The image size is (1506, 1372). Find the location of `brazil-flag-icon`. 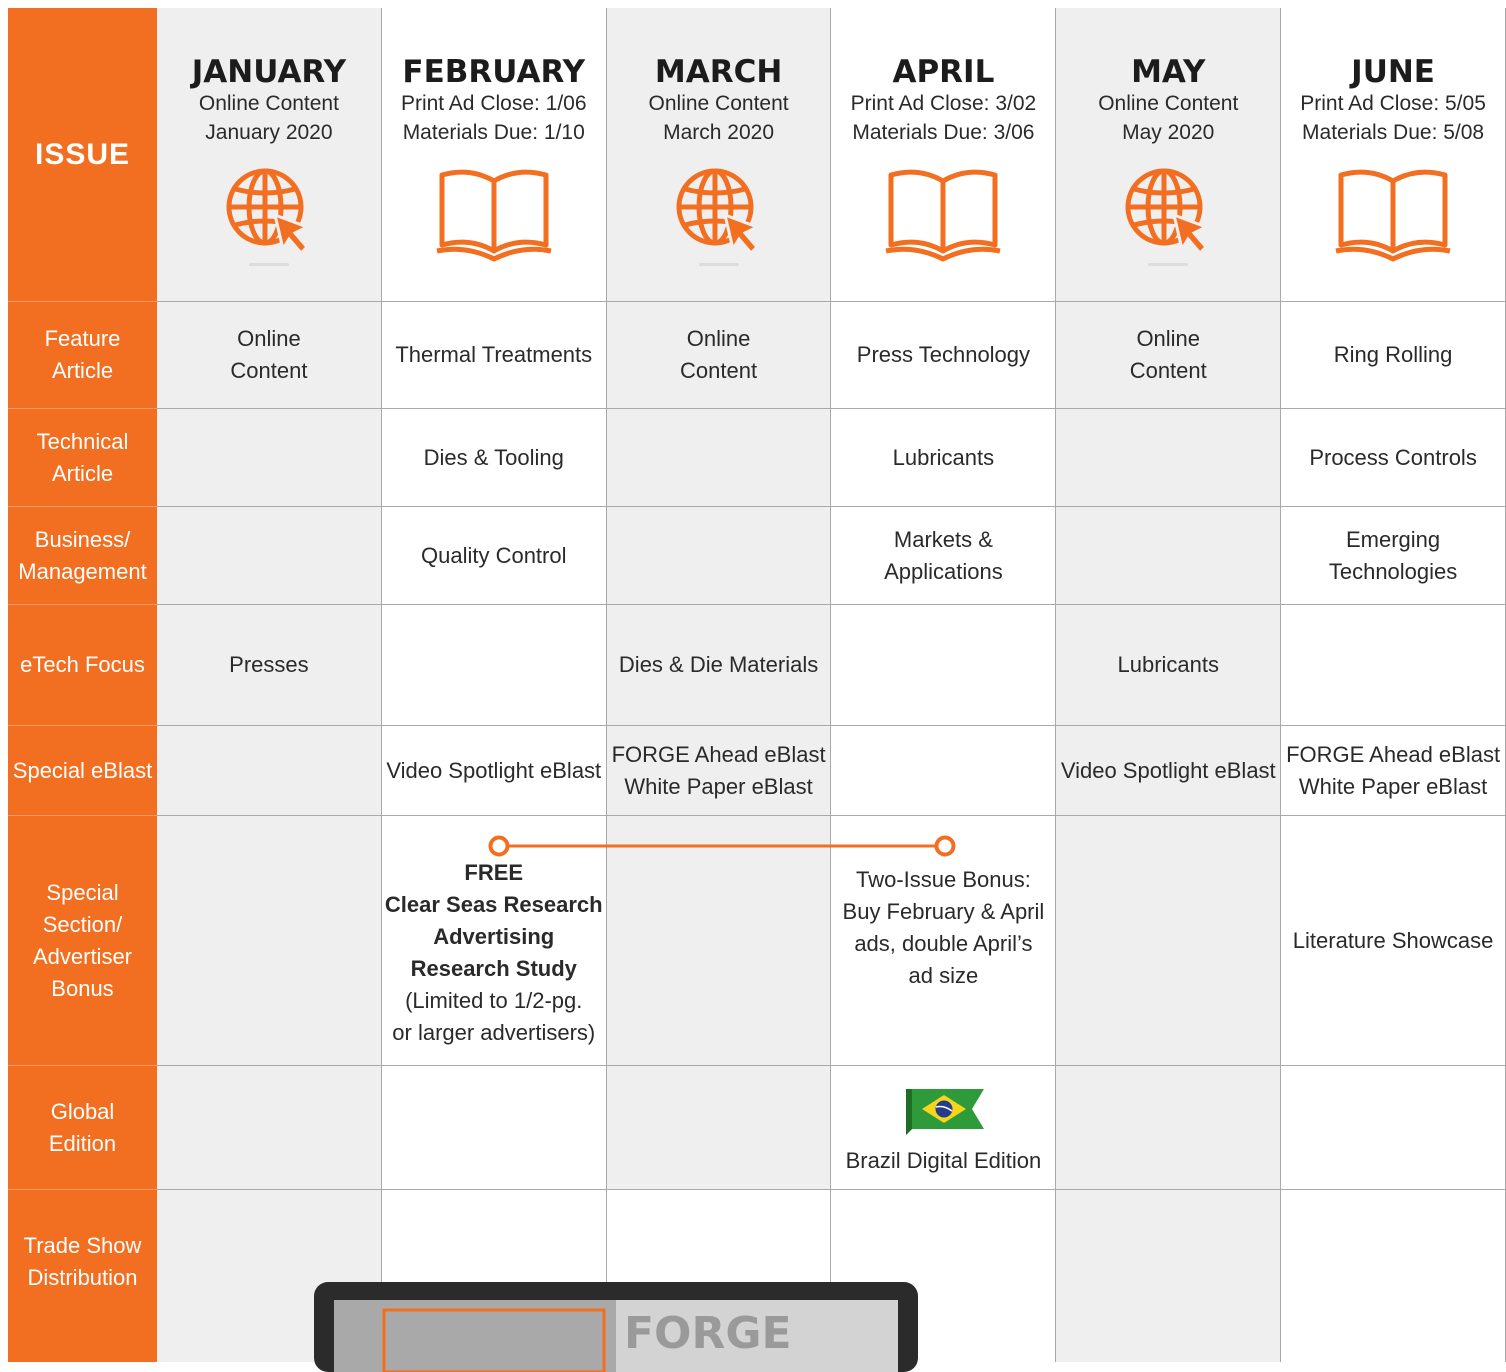

brazil-flag-icon is located at coordinates (945, 1111).